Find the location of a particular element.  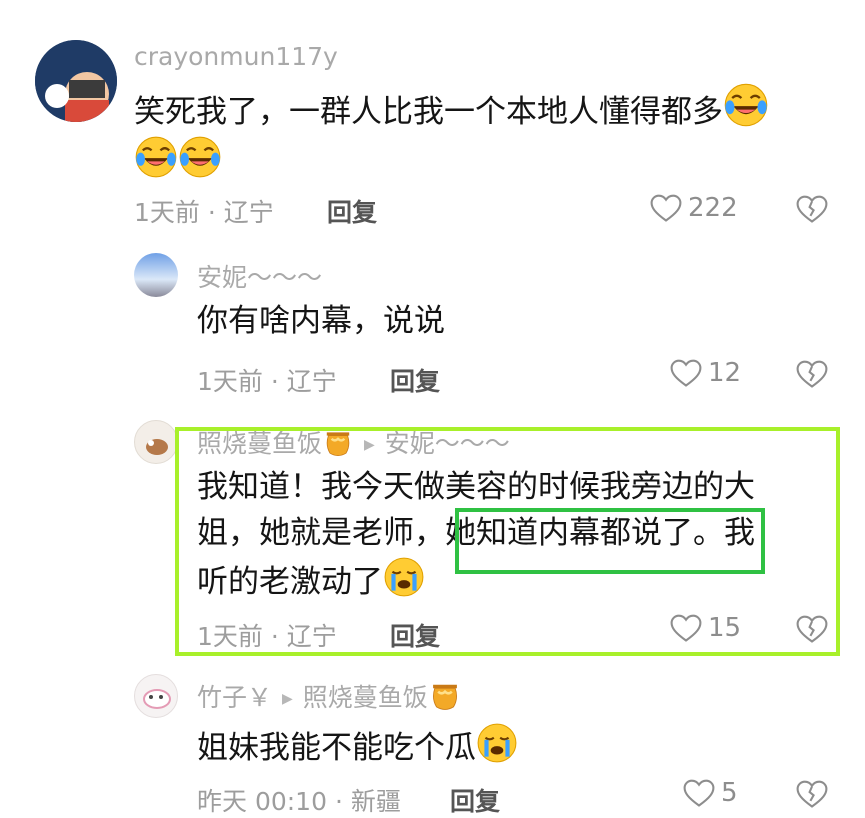

comment-username: 安妮～～～ is located at coordinates (259, 276).